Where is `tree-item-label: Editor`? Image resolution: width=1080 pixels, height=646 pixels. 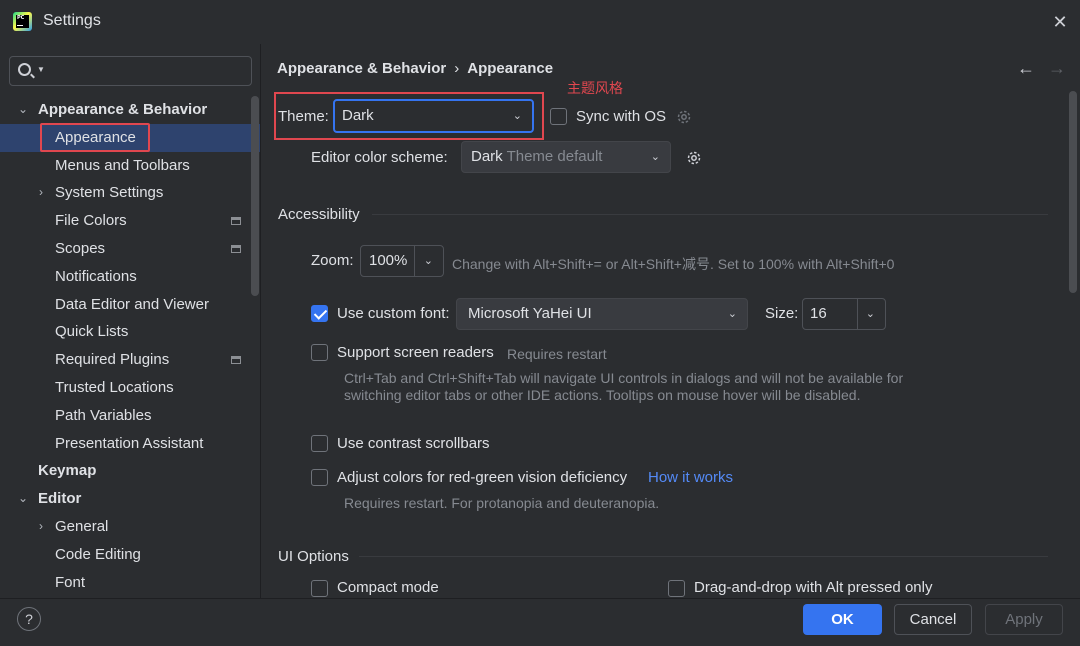 tree-item-label: Editor is located at coordinates (60, 499).